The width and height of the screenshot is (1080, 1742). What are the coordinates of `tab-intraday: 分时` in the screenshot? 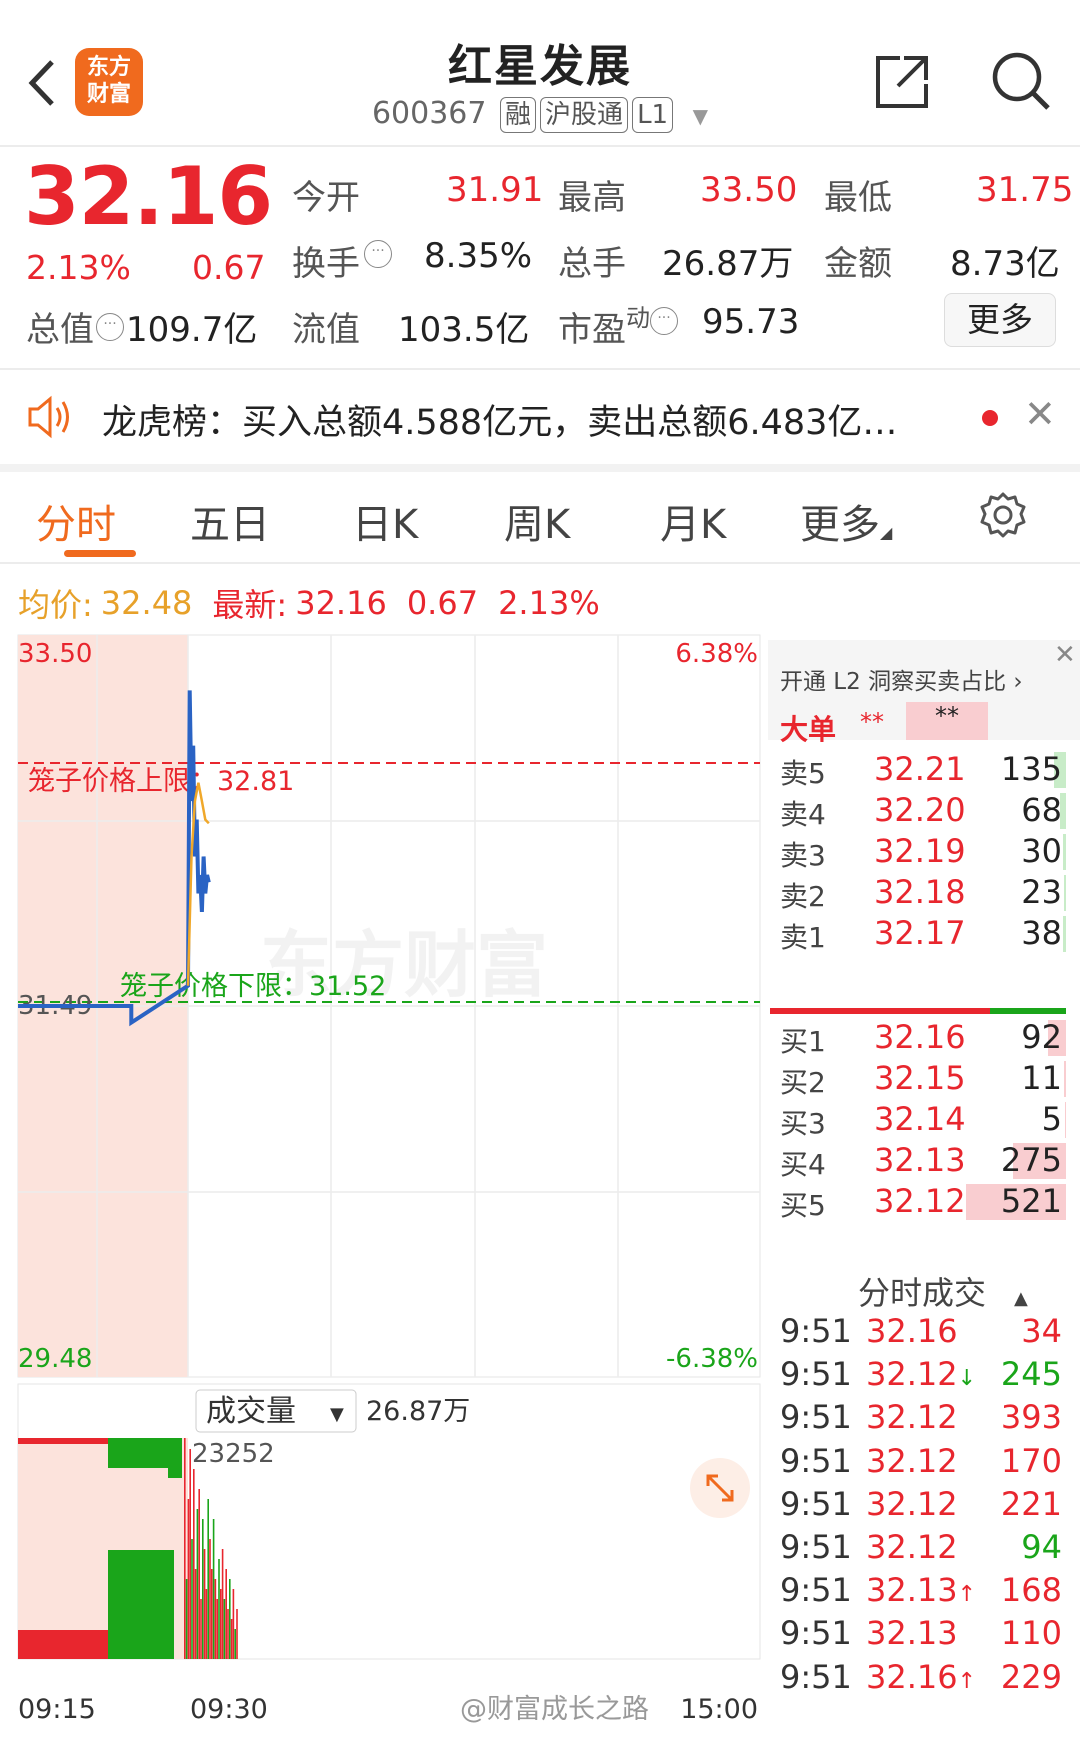 It's located at (76, 521).